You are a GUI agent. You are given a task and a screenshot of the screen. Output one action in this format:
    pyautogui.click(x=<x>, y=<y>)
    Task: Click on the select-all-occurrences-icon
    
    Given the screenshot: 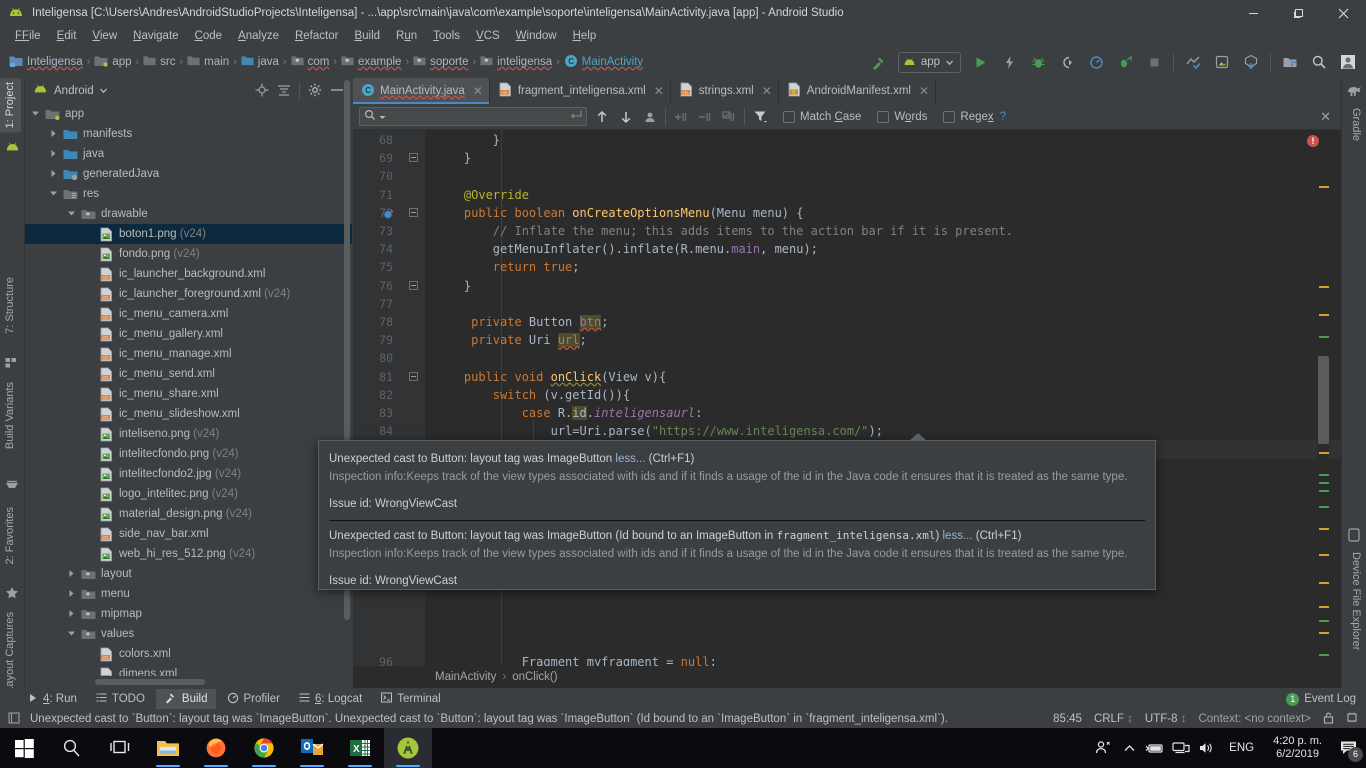 What is the action you would take?
    pyautogui.click(x=650, y=117)
    